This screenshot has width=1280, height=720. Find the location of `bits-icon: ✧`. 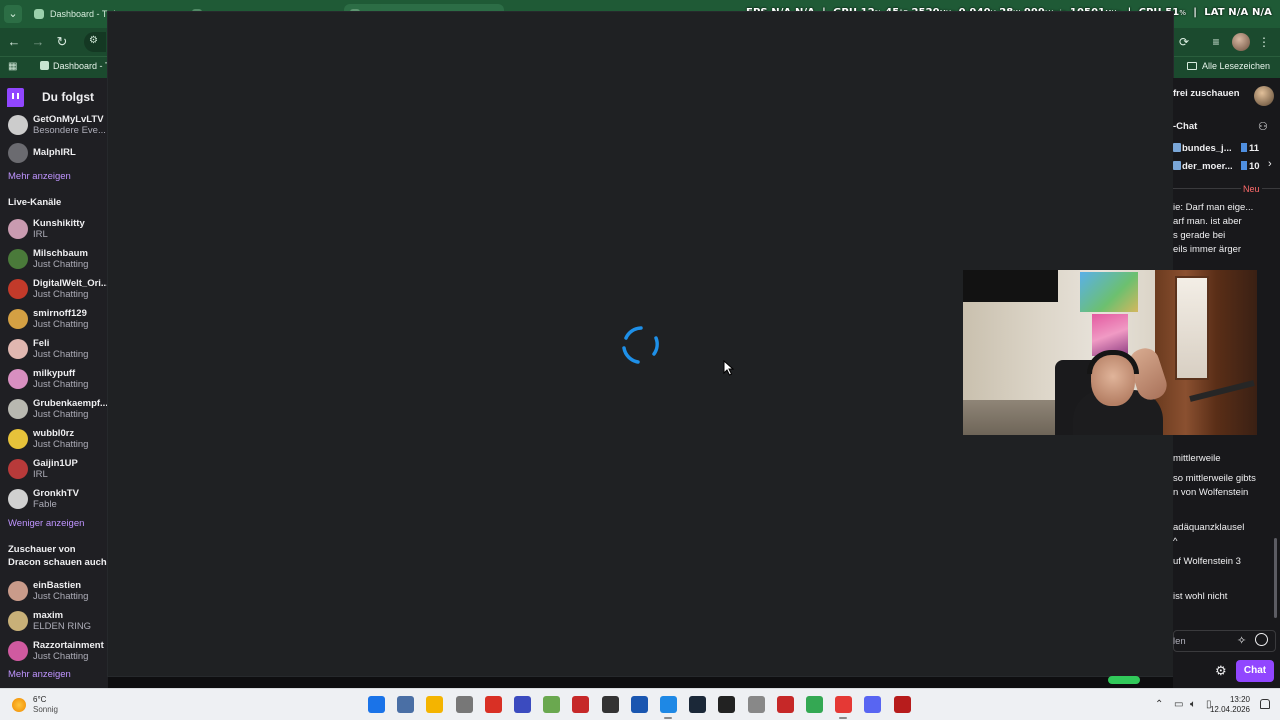

bits-icon: ✧ is located at coordinates (1241, 640).